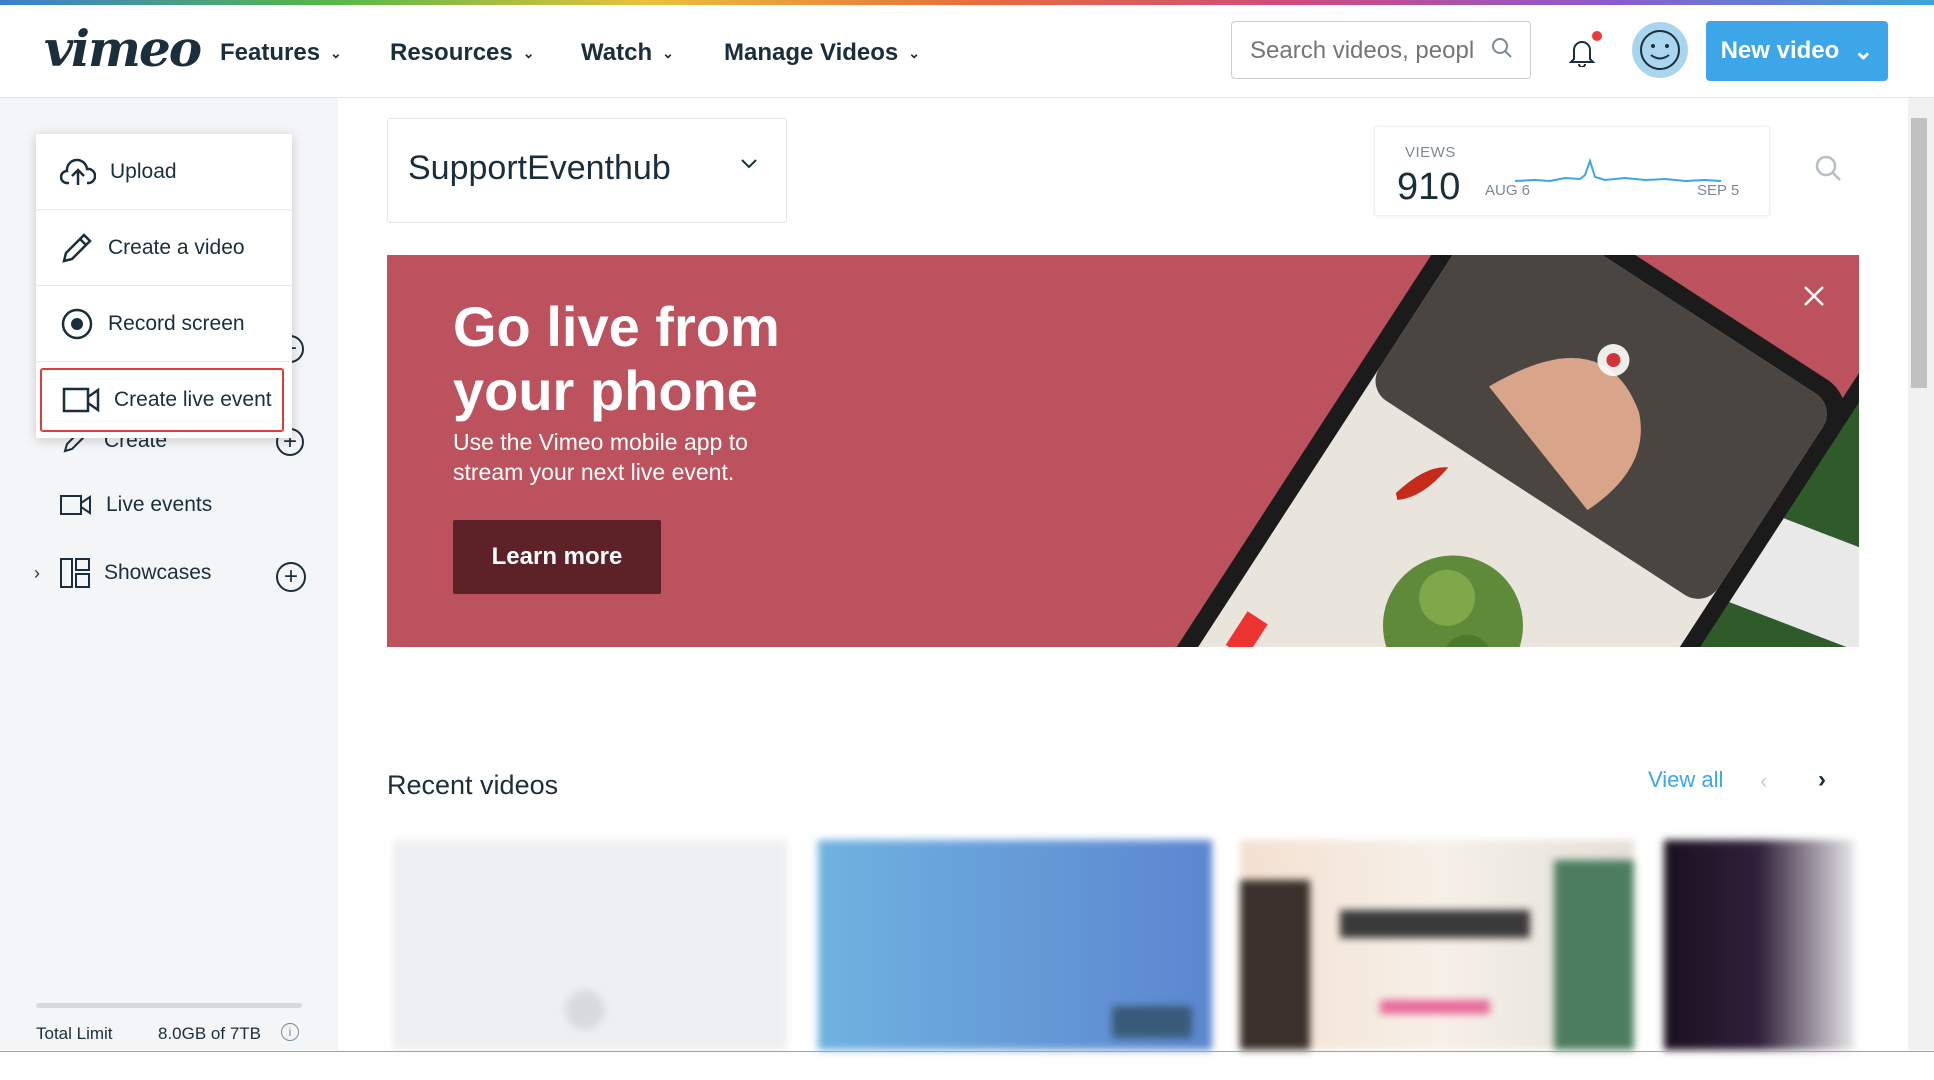  I want to click on close-icon, so click(1814, 298).